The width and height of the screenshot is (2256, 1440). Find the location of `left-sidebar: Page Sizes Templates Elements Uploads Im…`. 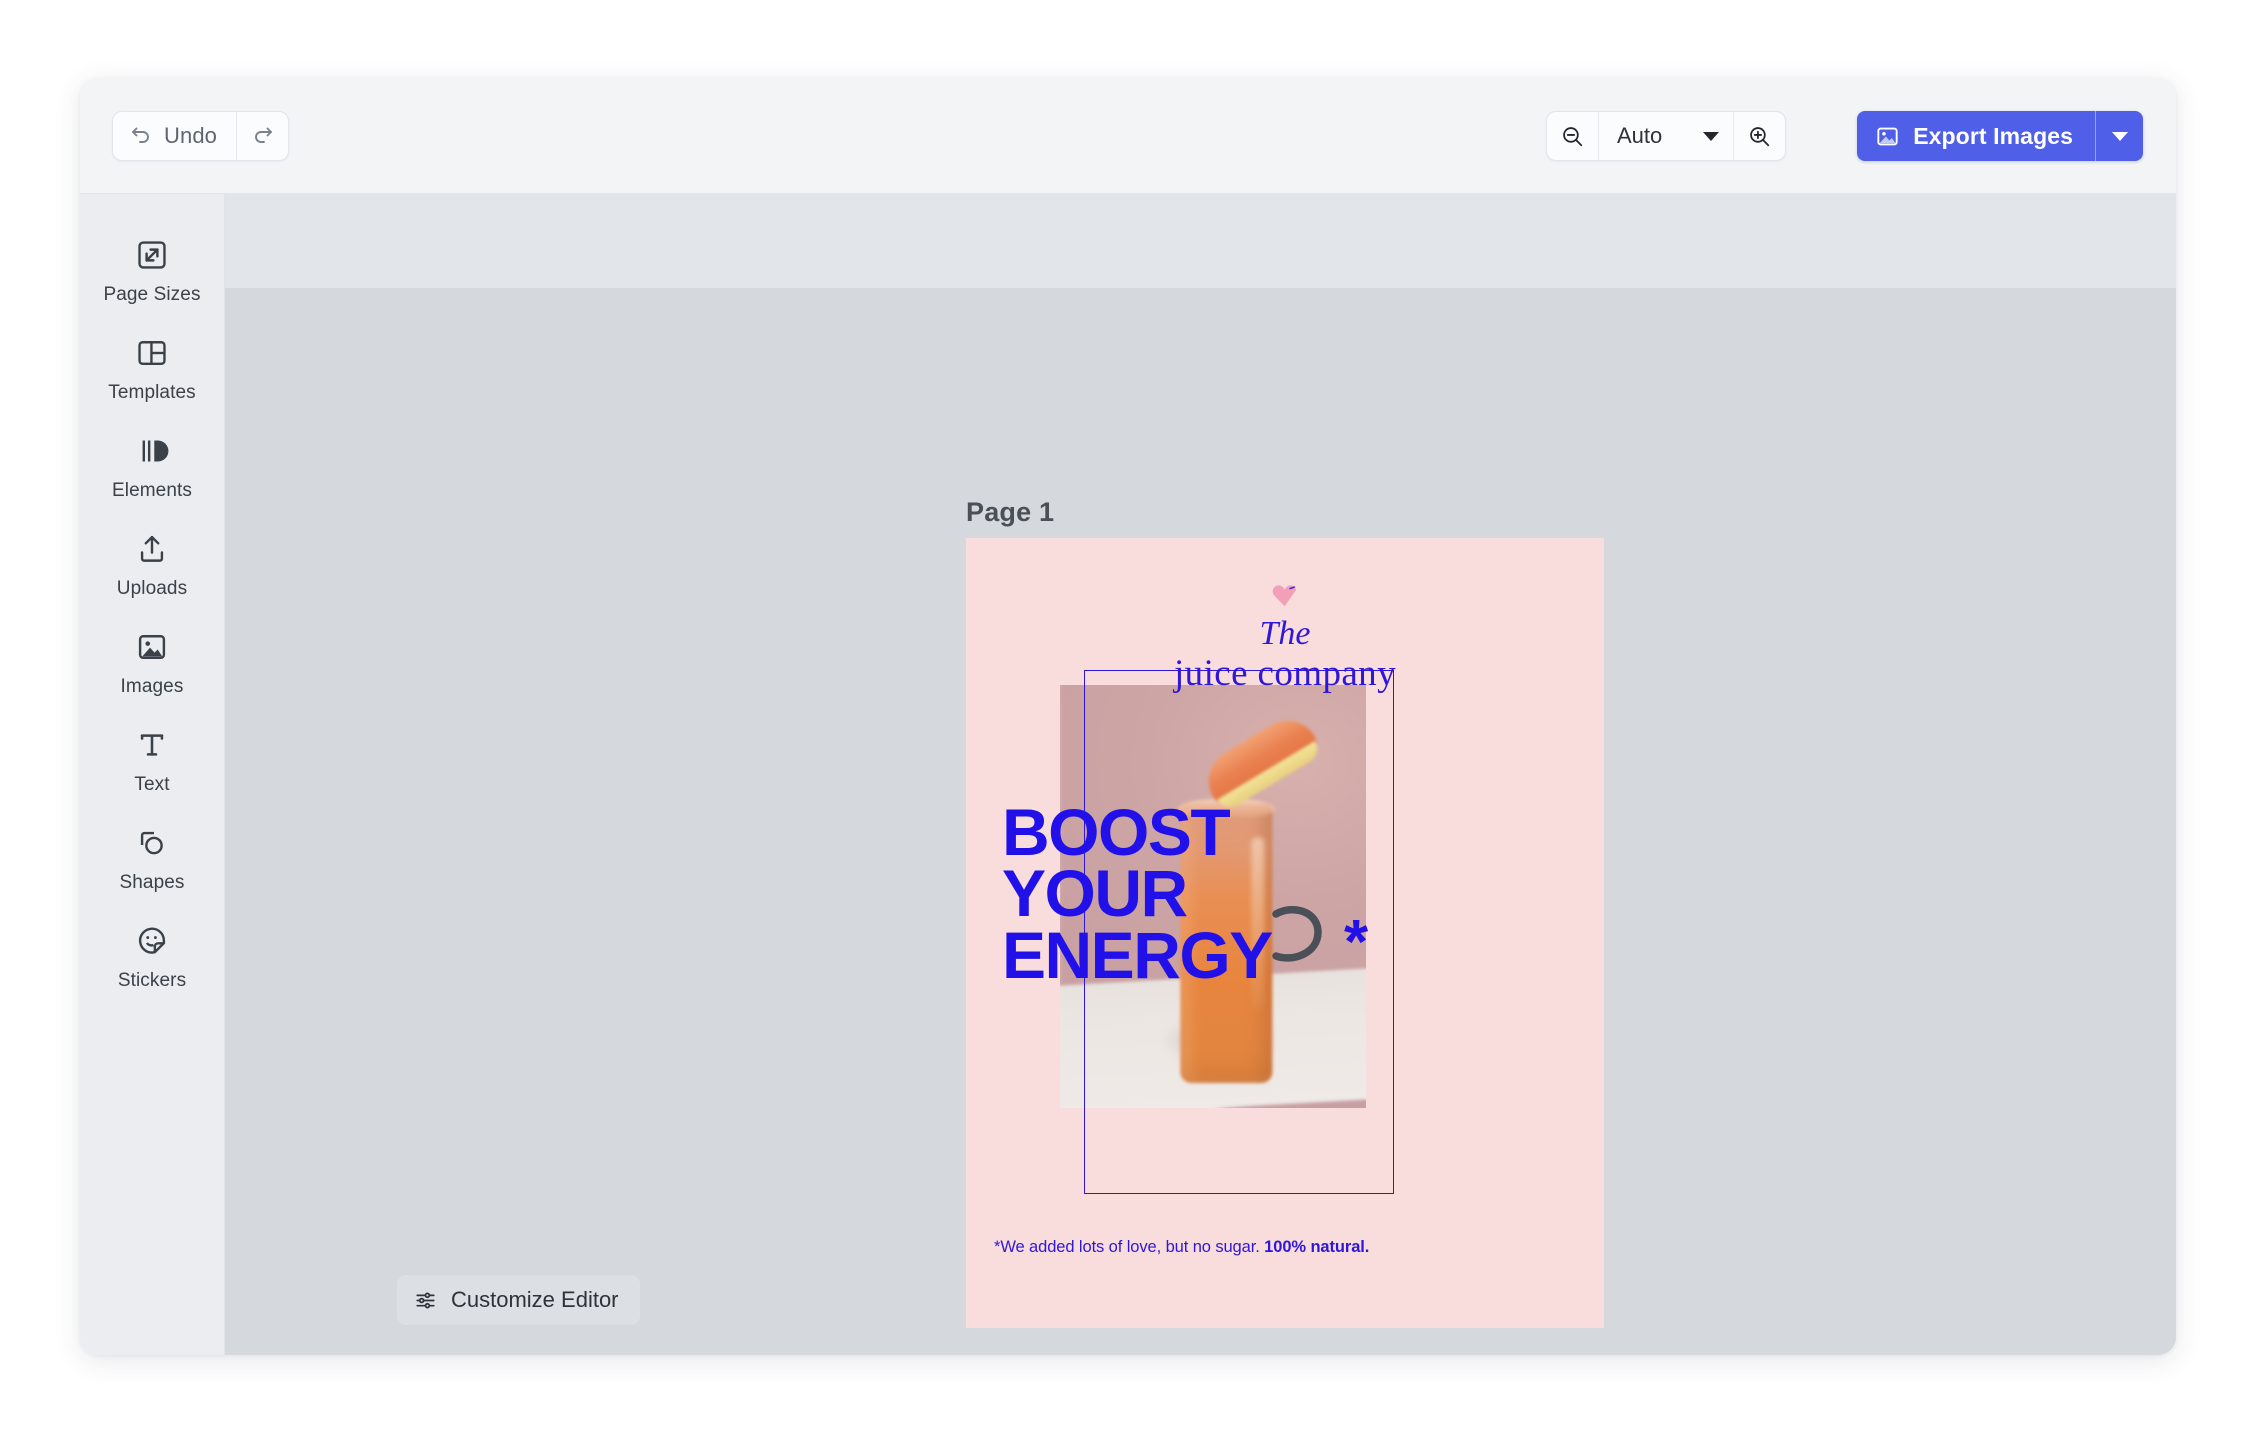

left-sidebar: Page Sizes Templates Elements Uploads Im… is located at coordinates (152, 774).